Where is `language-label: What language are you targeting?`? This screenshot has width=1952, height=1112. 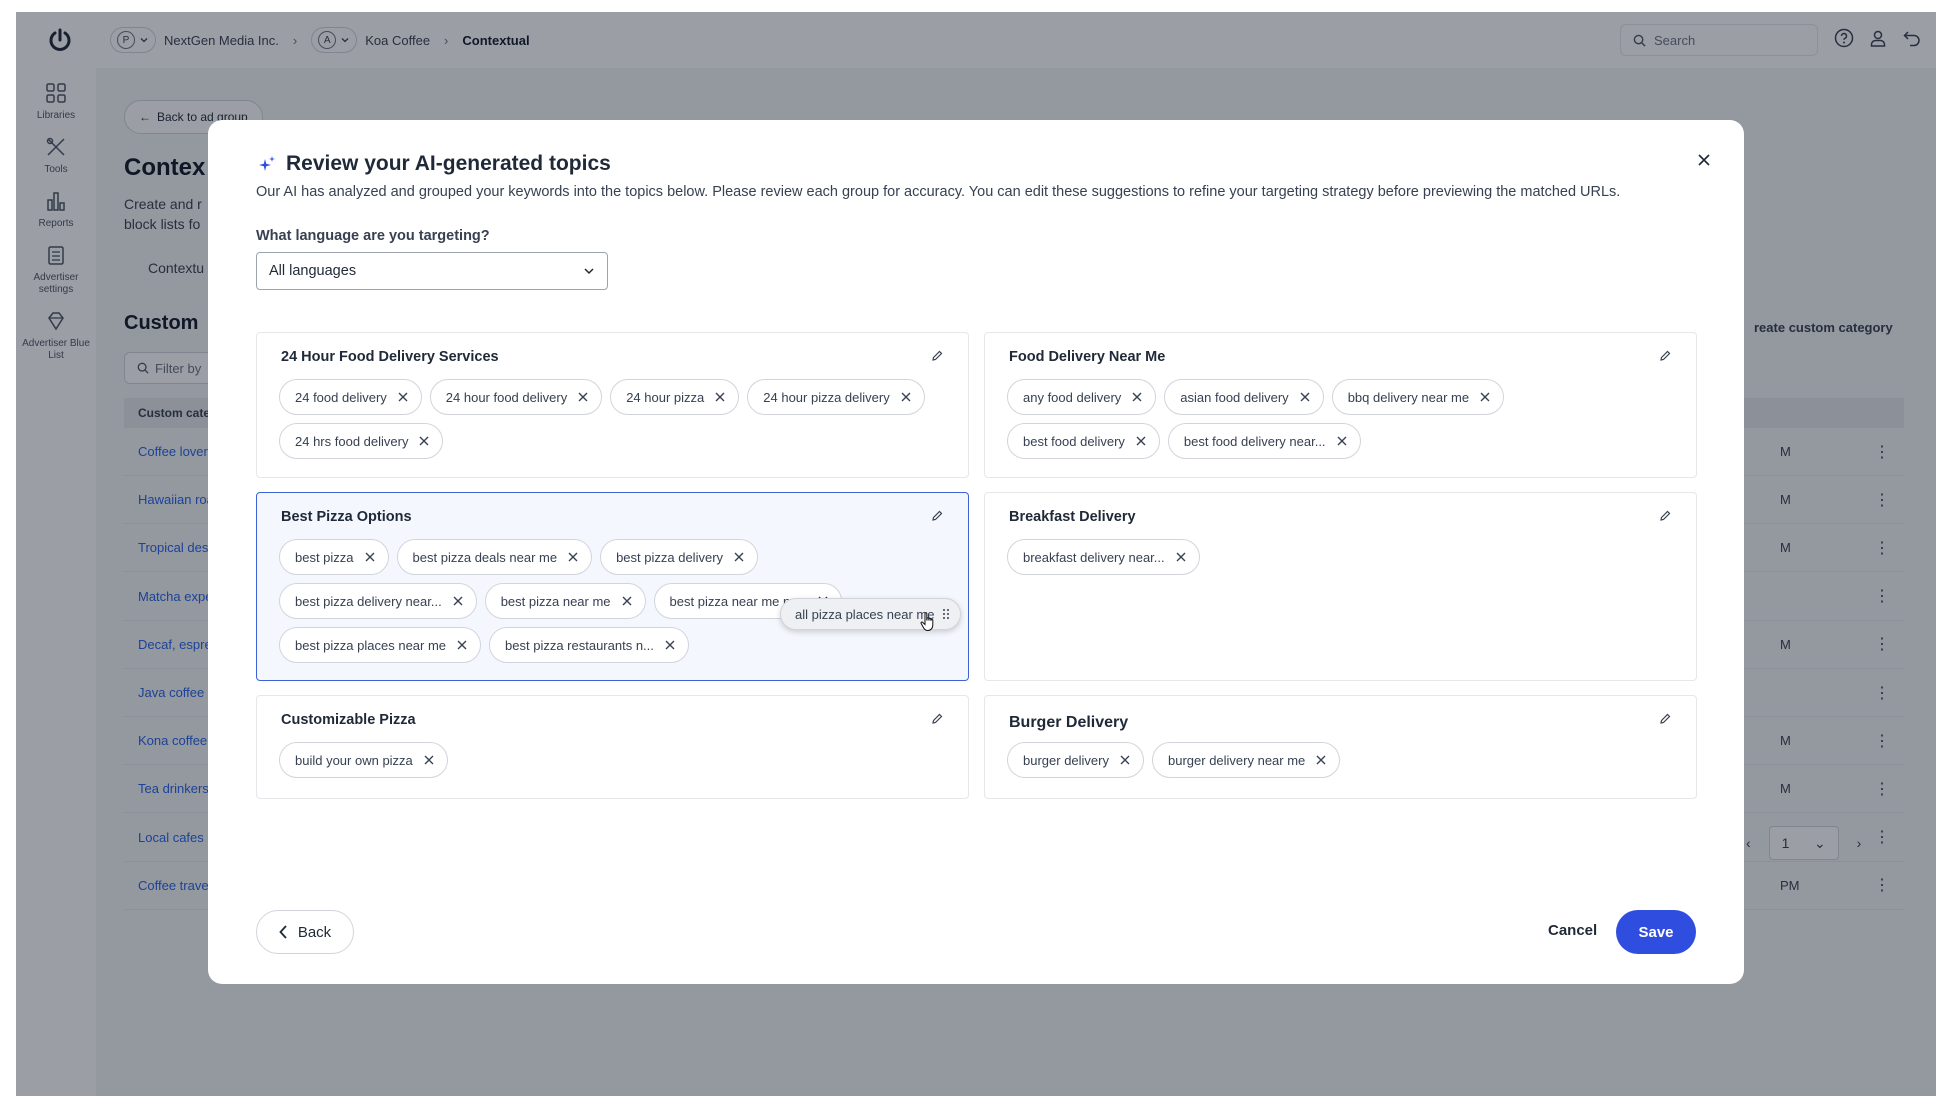 language-label: What language are you targeting? is located at coordinates (373, 236).